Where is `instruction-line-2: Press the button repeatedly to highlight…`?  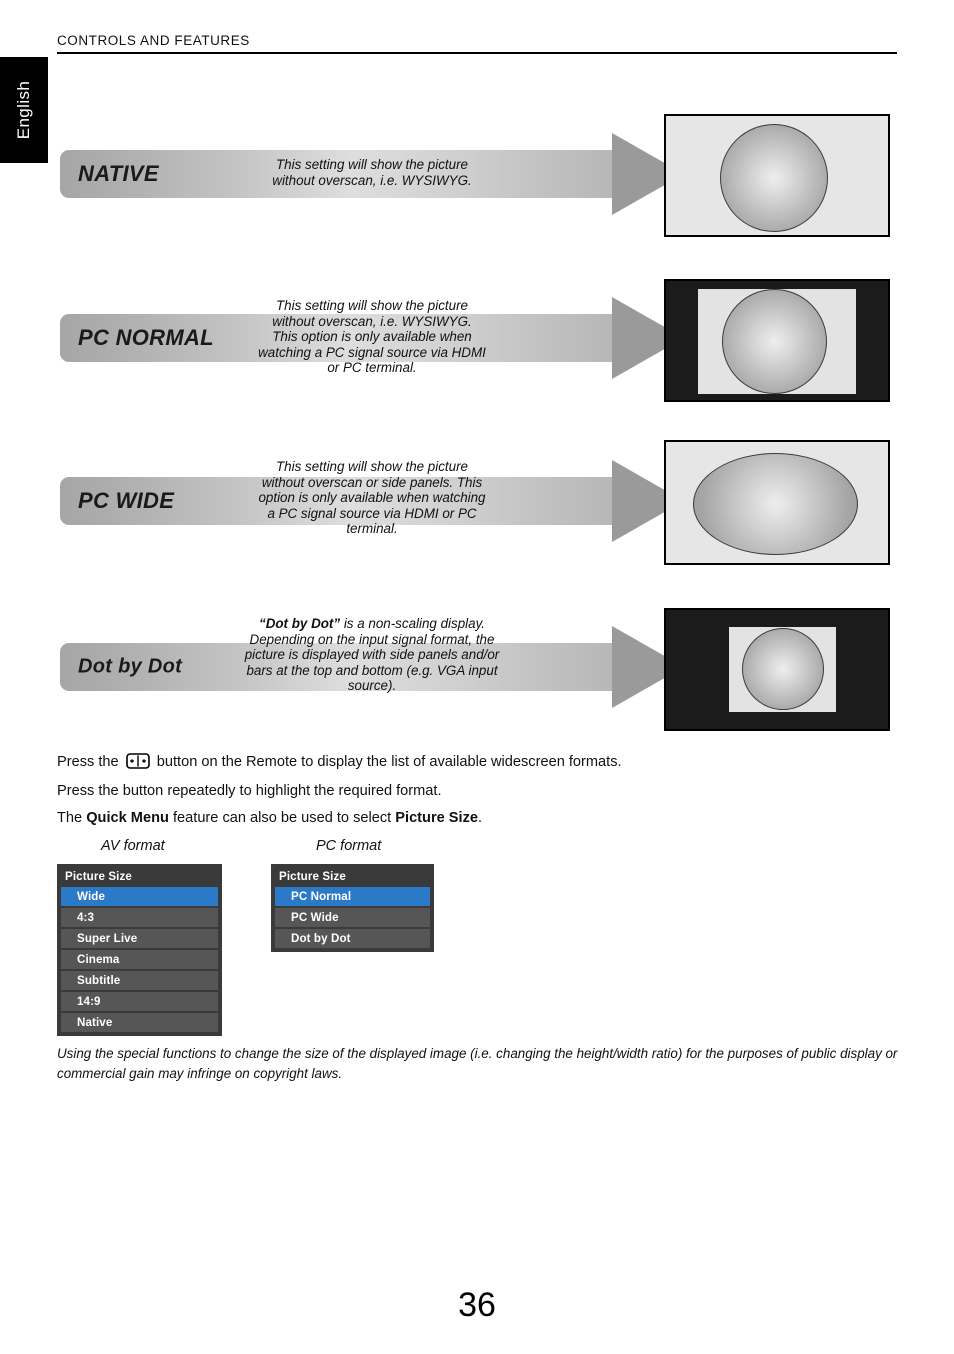
instruction-line-2: Press the button repeatedly to highlight… is located at coordinates (249, 791).